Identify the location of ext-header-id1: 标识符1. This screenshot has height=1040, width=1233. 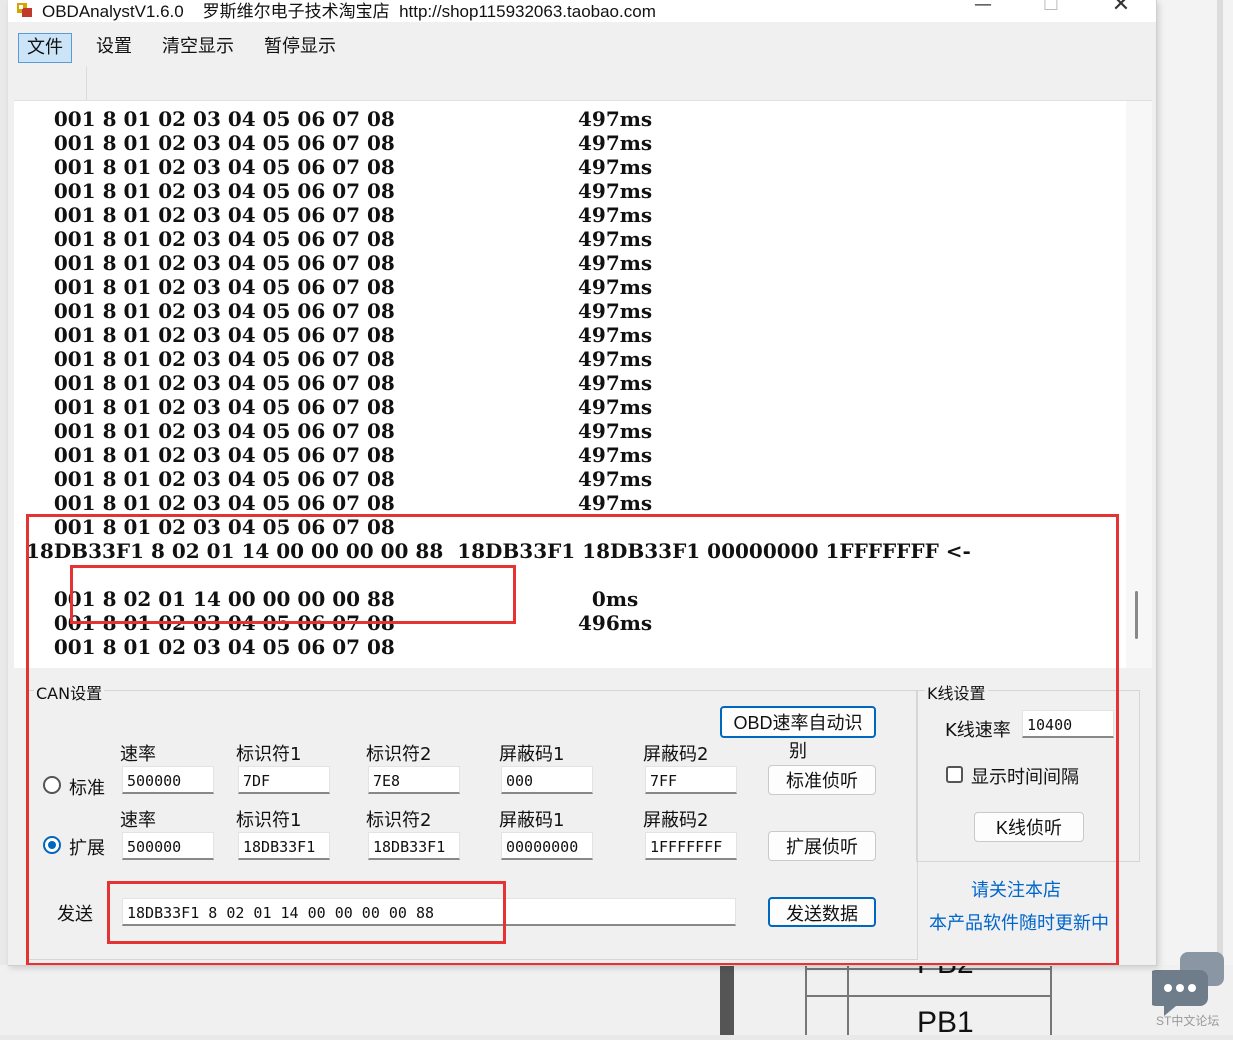
(269, 820).